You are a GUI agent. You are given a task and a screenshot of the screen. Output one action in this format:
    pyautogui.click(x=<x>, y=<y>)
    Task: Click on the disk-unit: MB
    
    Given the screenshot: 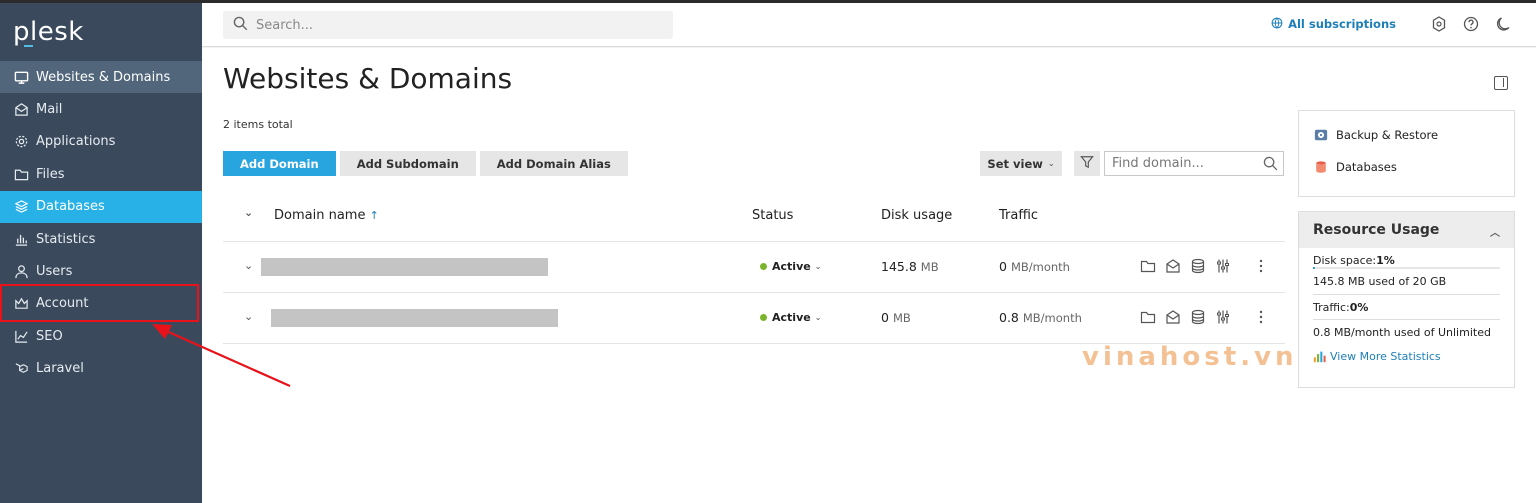 What is the action you would take?
    pyautogui.click(x=901, y=318)
    